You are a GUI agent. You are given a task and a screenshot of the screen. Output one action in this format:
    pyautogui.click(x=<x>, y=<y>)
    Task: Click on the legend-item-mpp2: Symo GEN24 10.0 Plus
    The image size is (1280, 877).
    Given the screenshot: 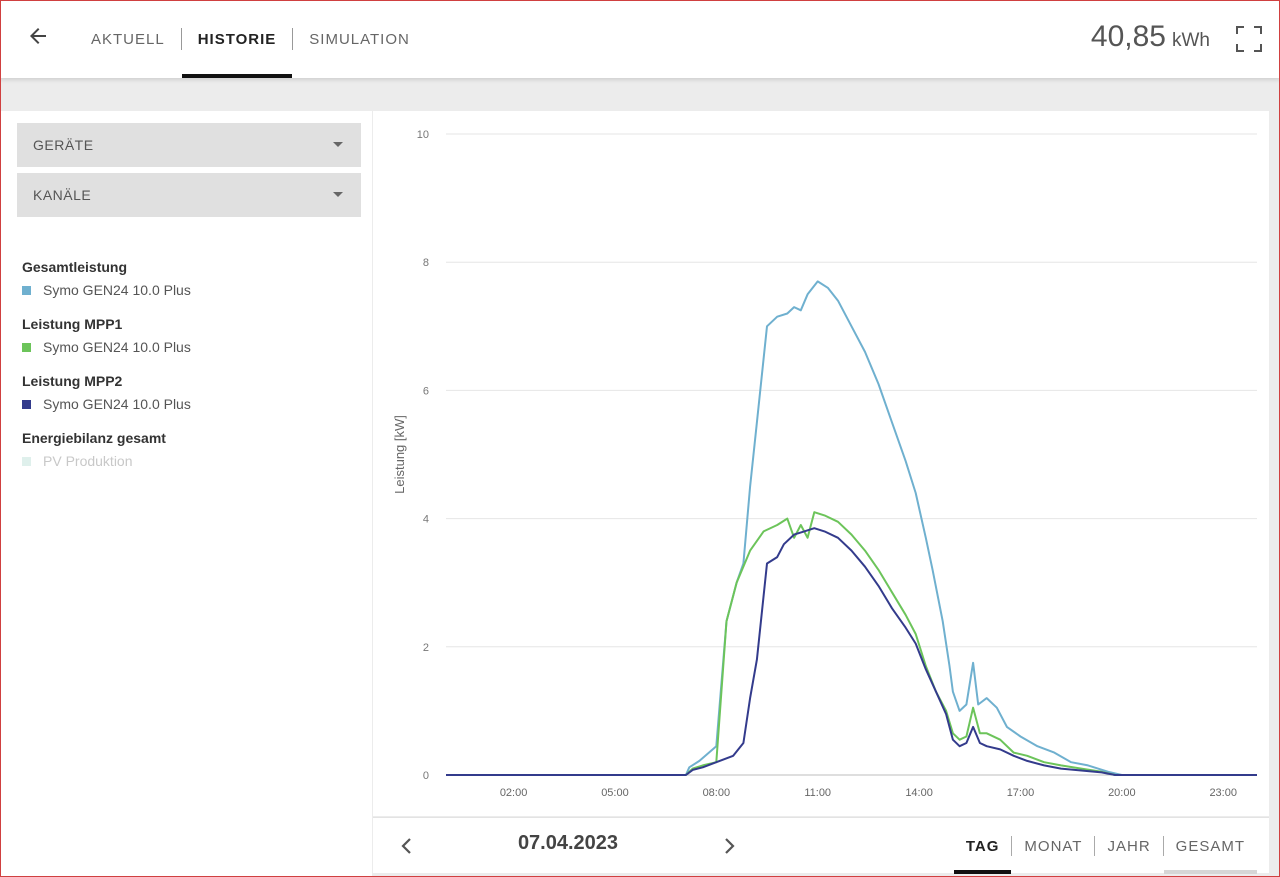 What is the action you would take?
    pyautogui.click(x=187, y=404)
    